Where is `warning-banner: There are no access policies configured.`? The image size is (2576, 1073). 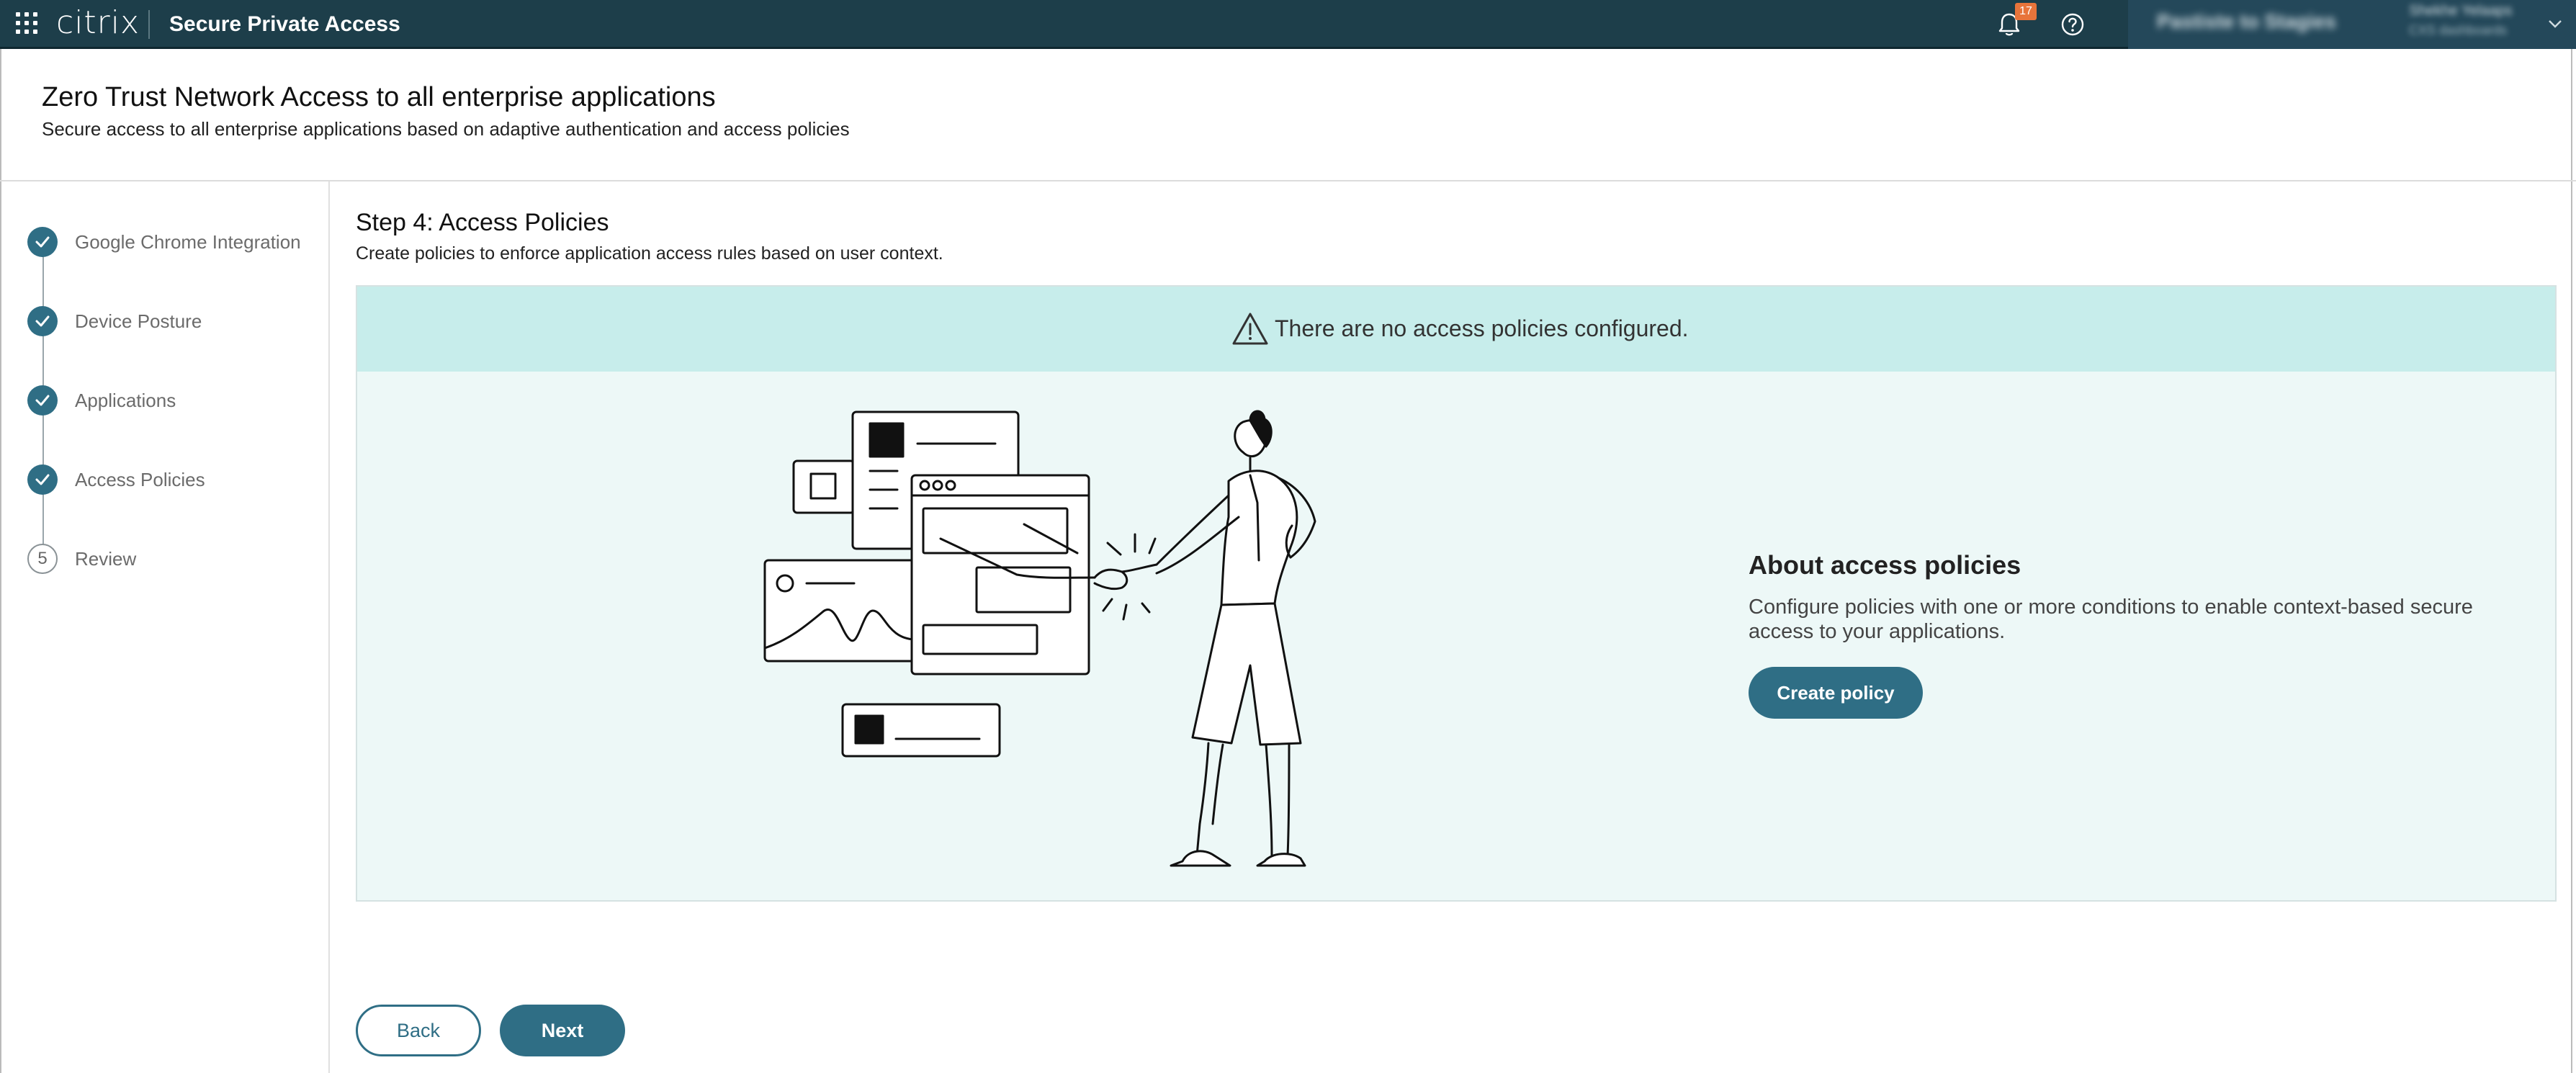
warning-banner: There are no access policies configured. is located at coordinates (1456, 329).